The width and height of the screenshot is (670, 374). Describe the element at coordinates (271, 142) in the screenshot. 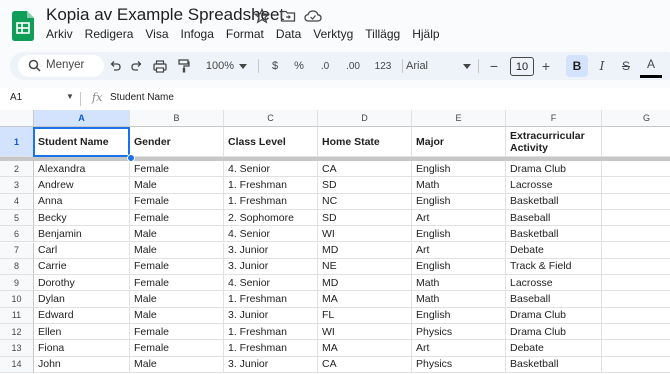

I see `header-cell: Class Level` at that location.